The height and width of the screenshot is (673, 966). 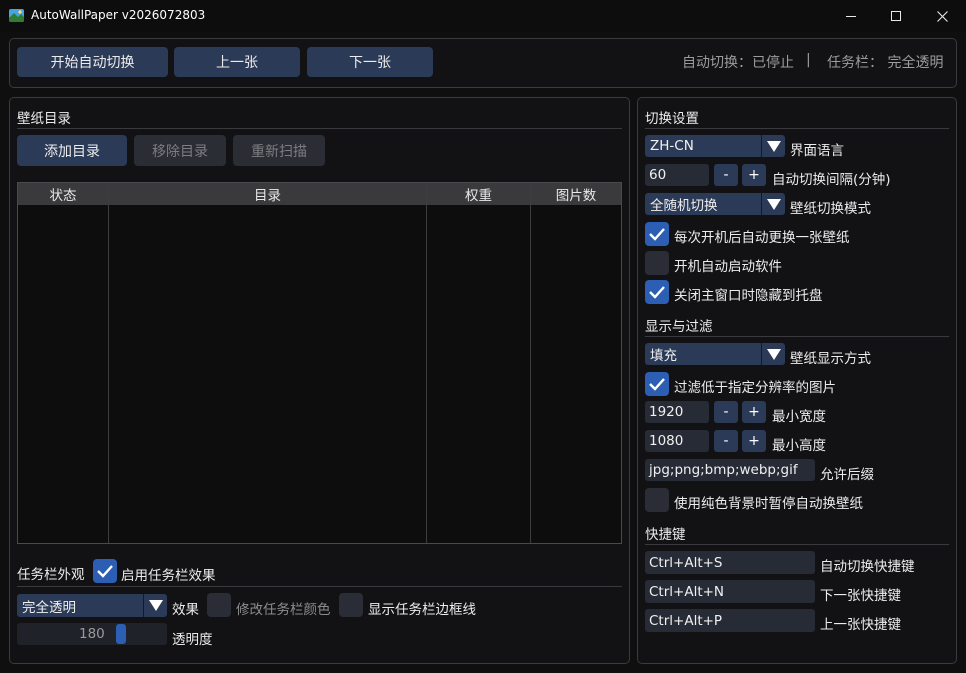 What do you see at coordinates (867, 567) in the screenshot?
I see `auto-switch-hotkey-label: 自动切换快捷键` at bounding box center [867, 567].